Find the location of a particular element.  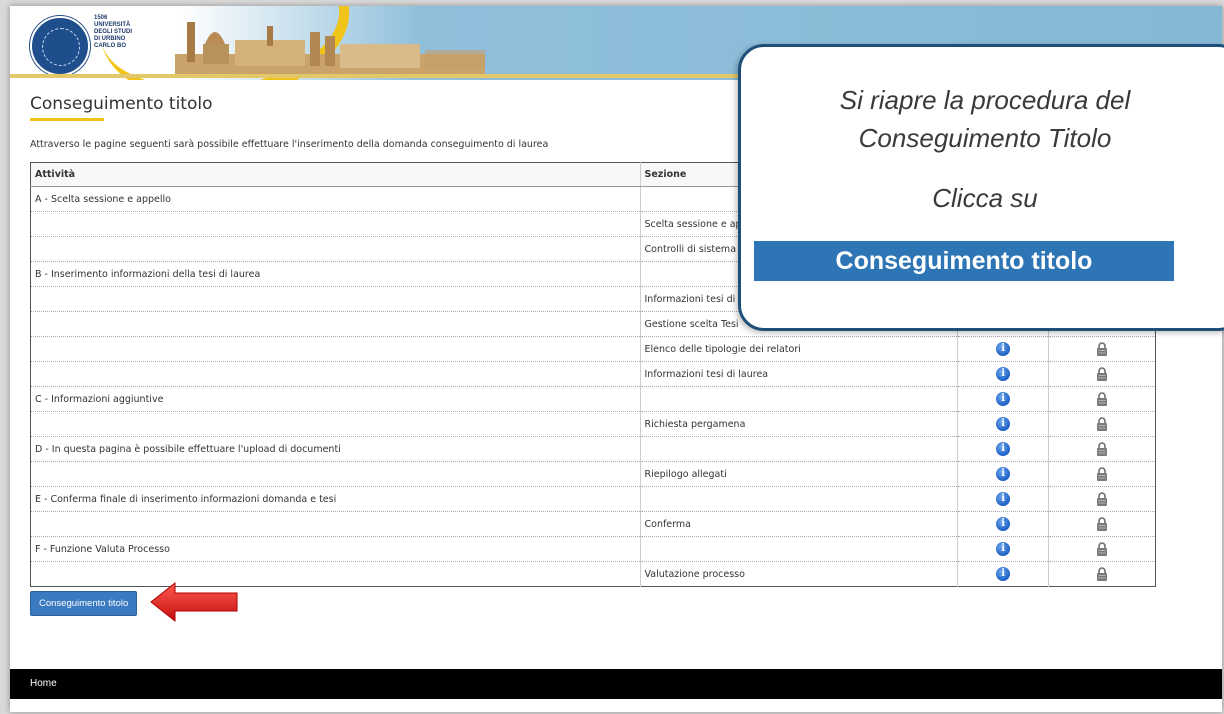

table-row: C - Informazioni aggiuntive i is located at coordinates (593, 399).